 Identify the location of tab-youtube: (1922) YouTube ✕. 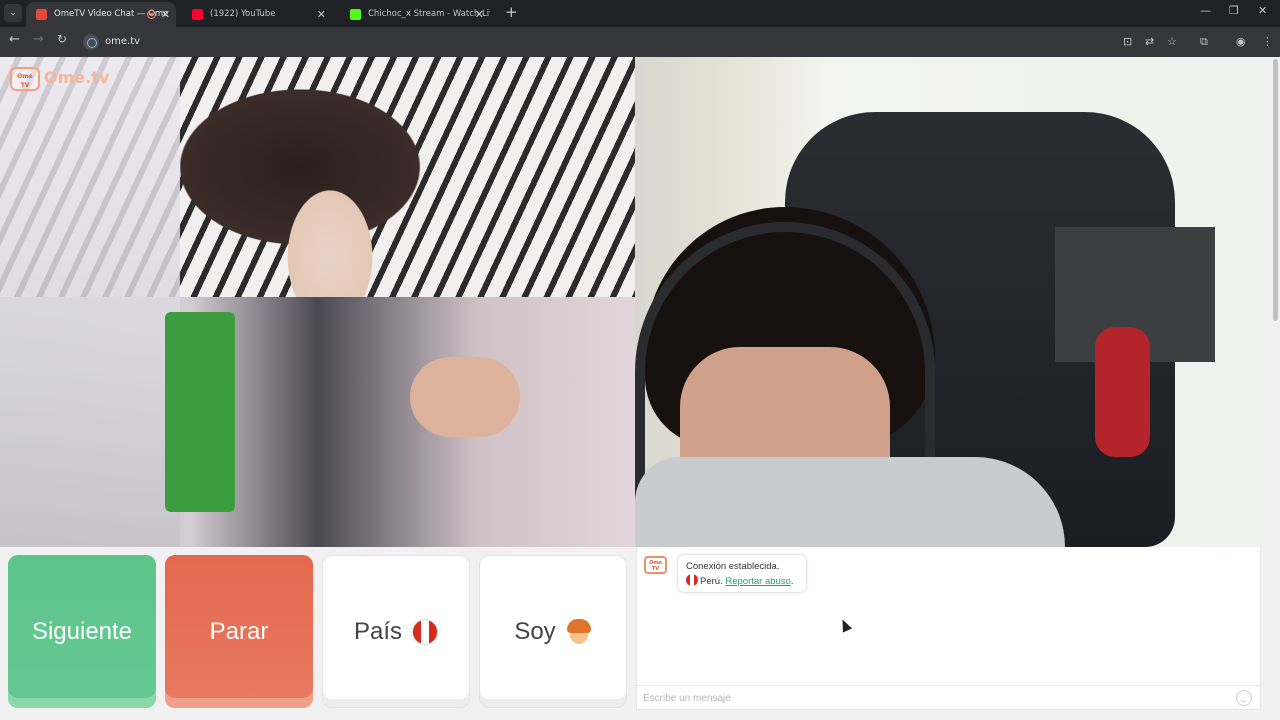
(257, 14).